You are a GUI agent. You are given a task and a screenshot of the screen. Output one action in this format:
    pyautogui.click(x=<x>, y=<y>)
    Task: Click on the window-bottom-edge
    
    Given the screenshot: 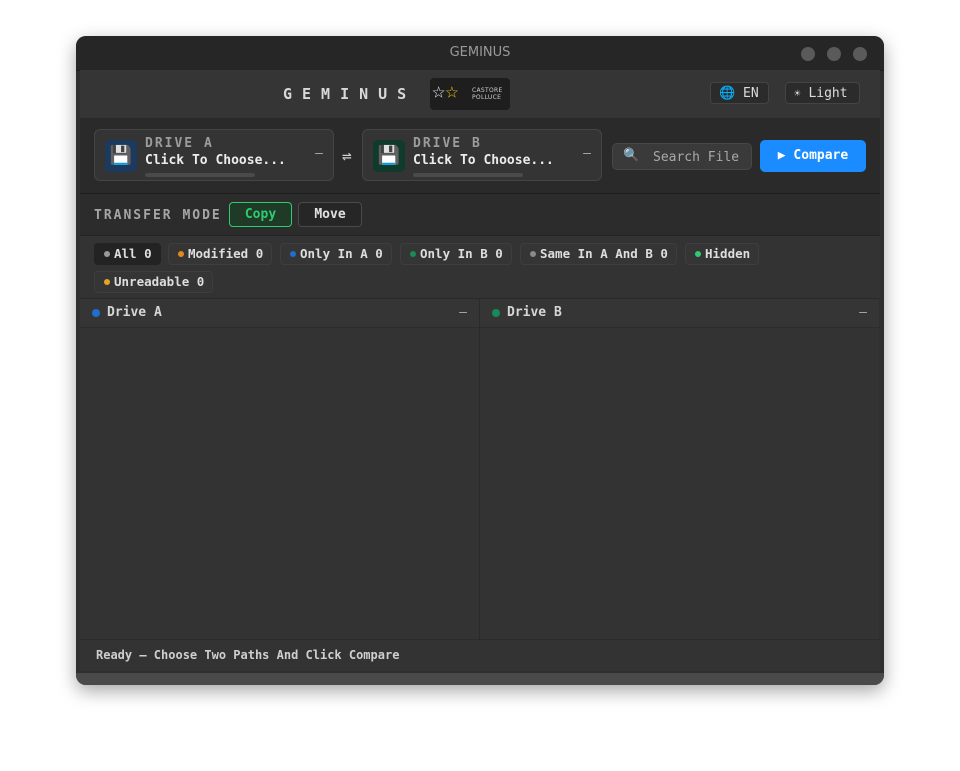 What is the action you would take?
    pyautogui.click(x=480, y=679)
    